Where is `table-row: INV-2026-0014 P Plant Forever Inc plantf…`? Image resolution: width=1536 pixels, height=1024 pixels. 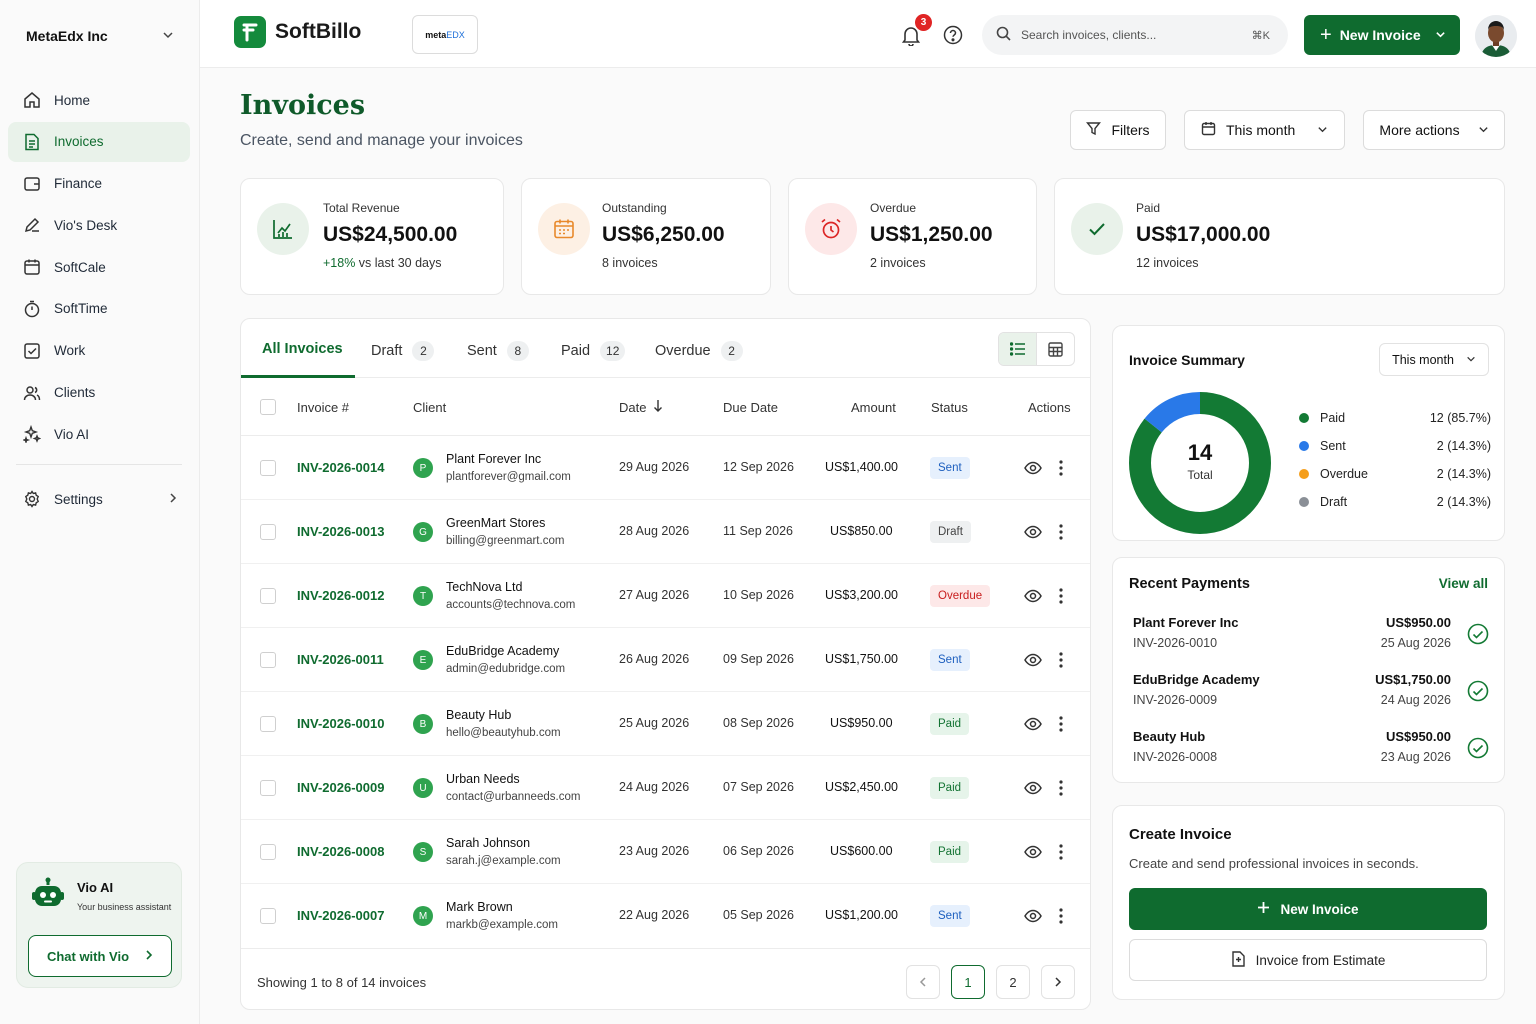 table-row: INV-2026-0014 P Plant Forever Inc plantf… is located at coordinates (665, 468).